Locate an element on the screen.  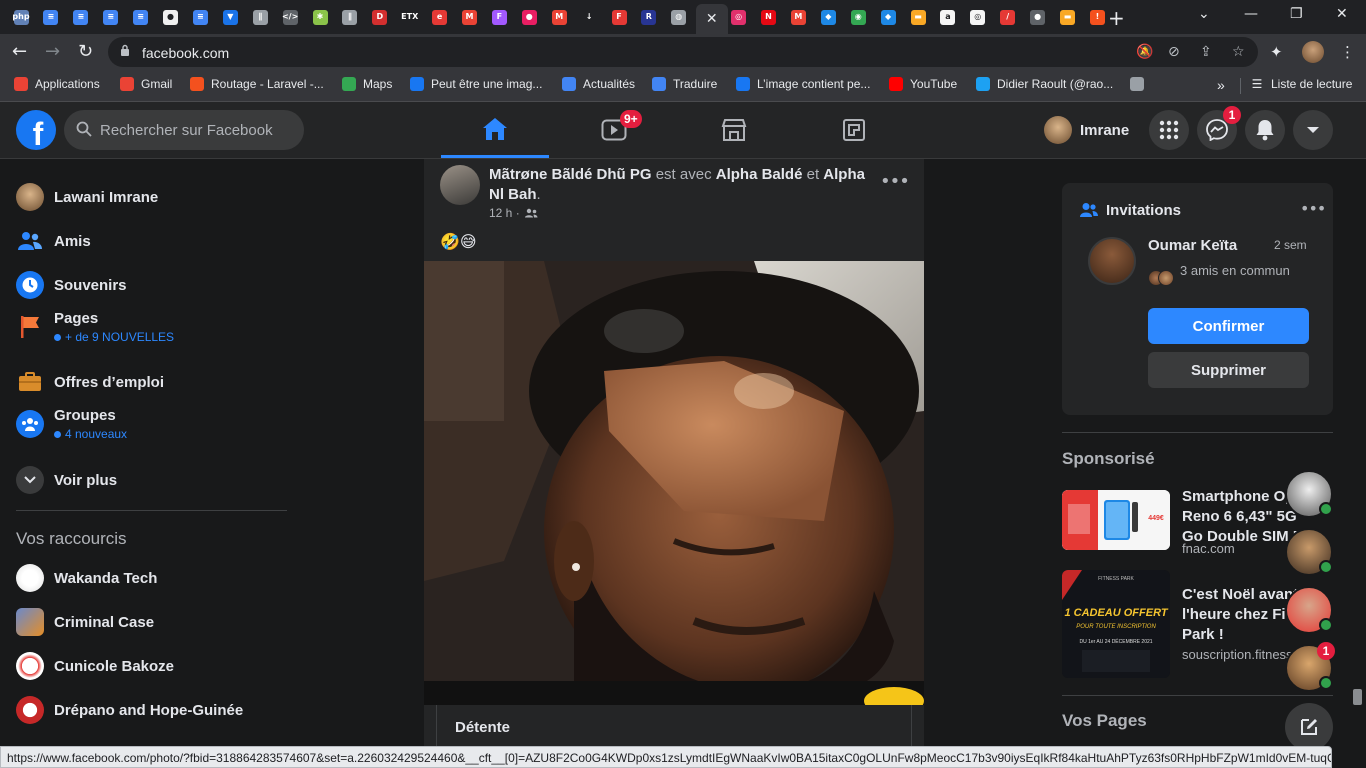
post-options-icon: ••• is located at coordinates (895, 181).